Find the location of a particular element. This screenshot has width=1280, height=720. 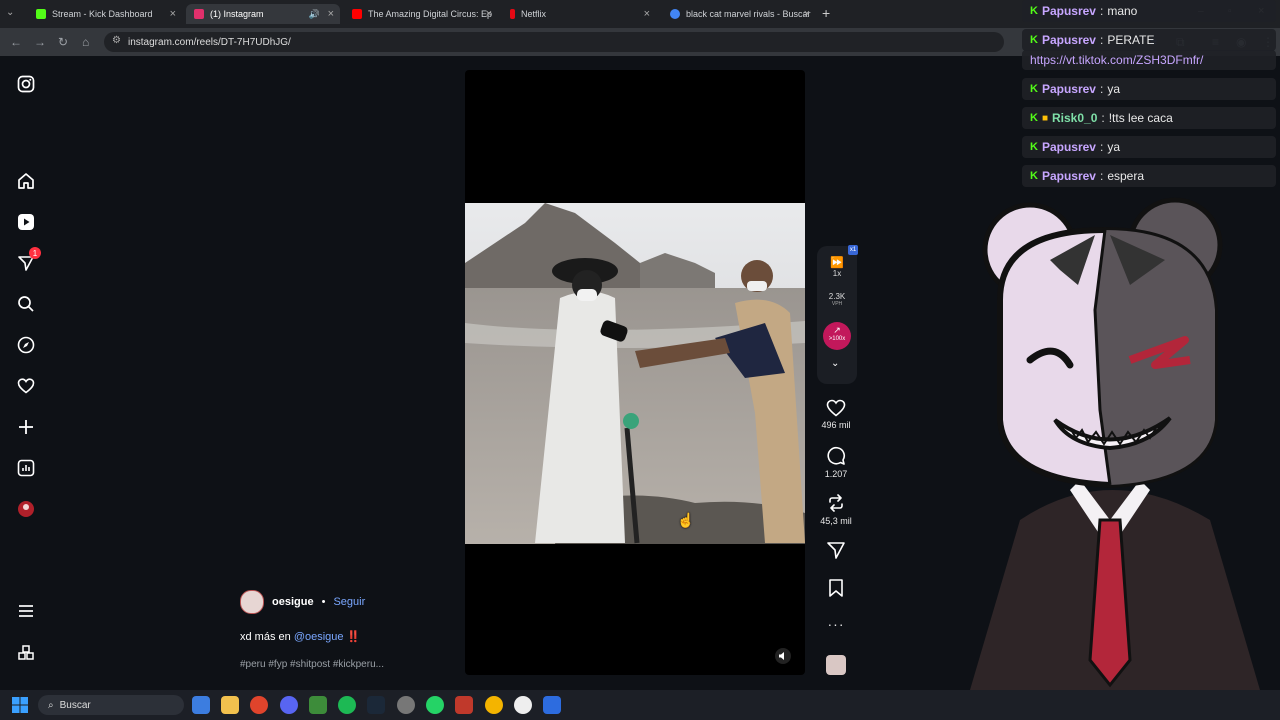

share-action is located at coordinates (836, 550).